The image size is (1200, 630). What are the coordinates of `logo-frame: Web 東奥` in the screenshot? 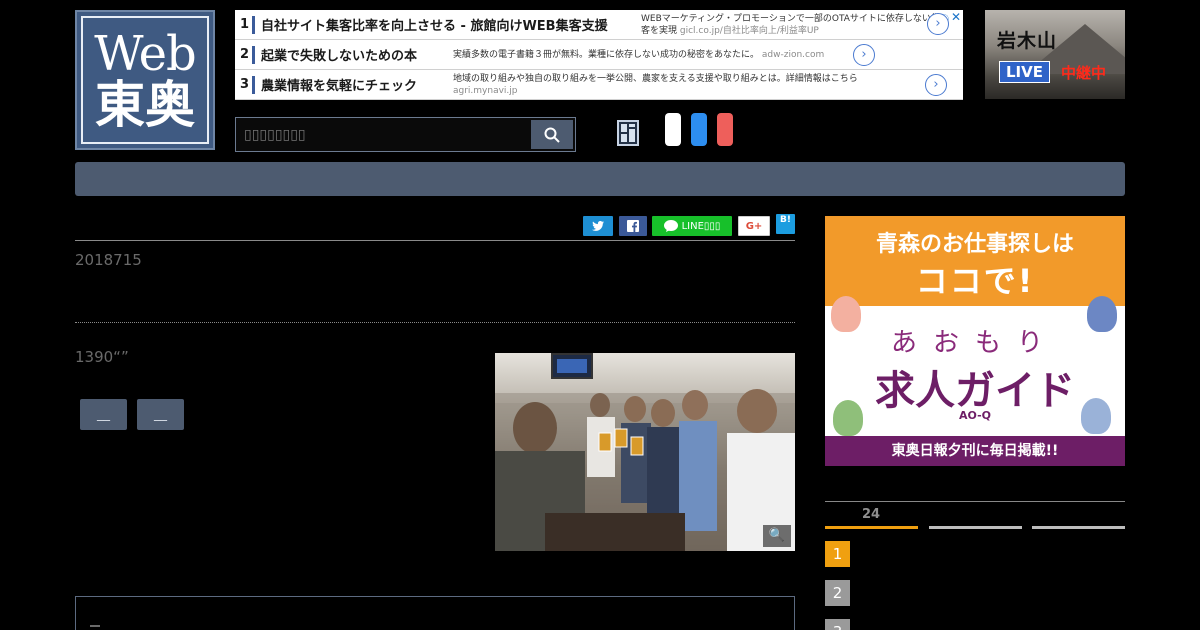 It's located at (145, 80).